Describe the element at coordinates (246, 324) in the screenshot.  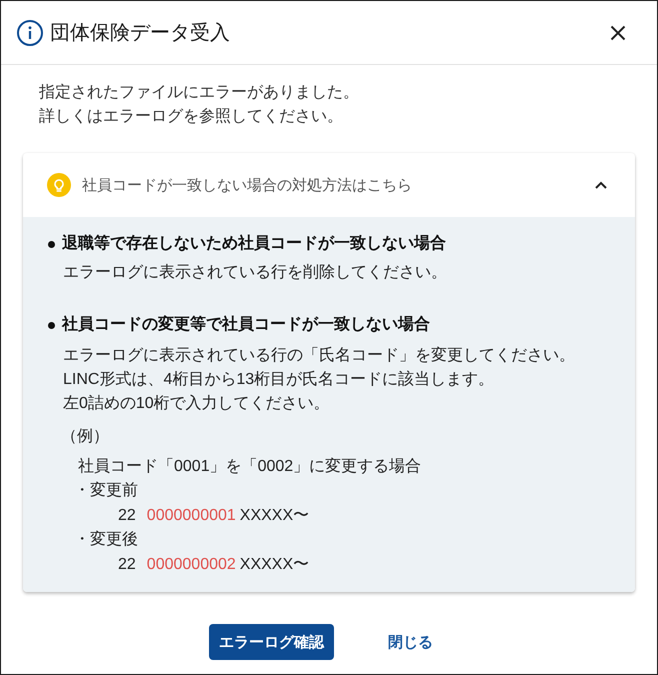
I see `section-heading: 社員コードの変更等で社員コードが一致しない場合` at that location.